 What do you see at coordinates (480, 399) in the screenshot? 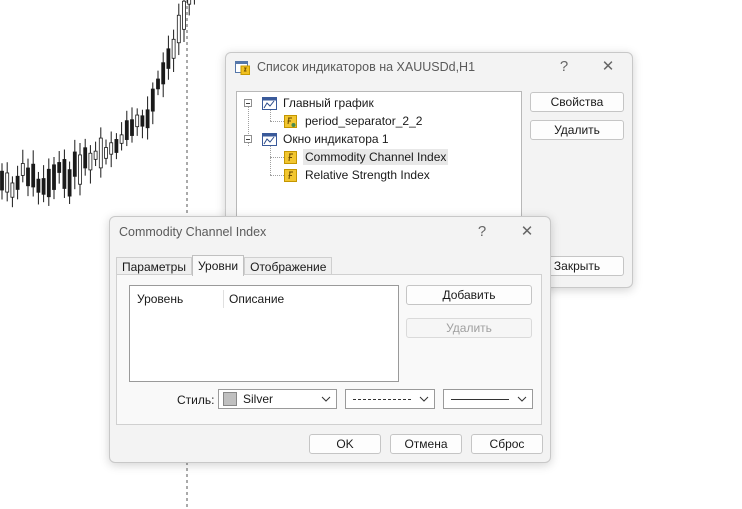
I see `solid-line-icon` at bounding box center [480, 399].